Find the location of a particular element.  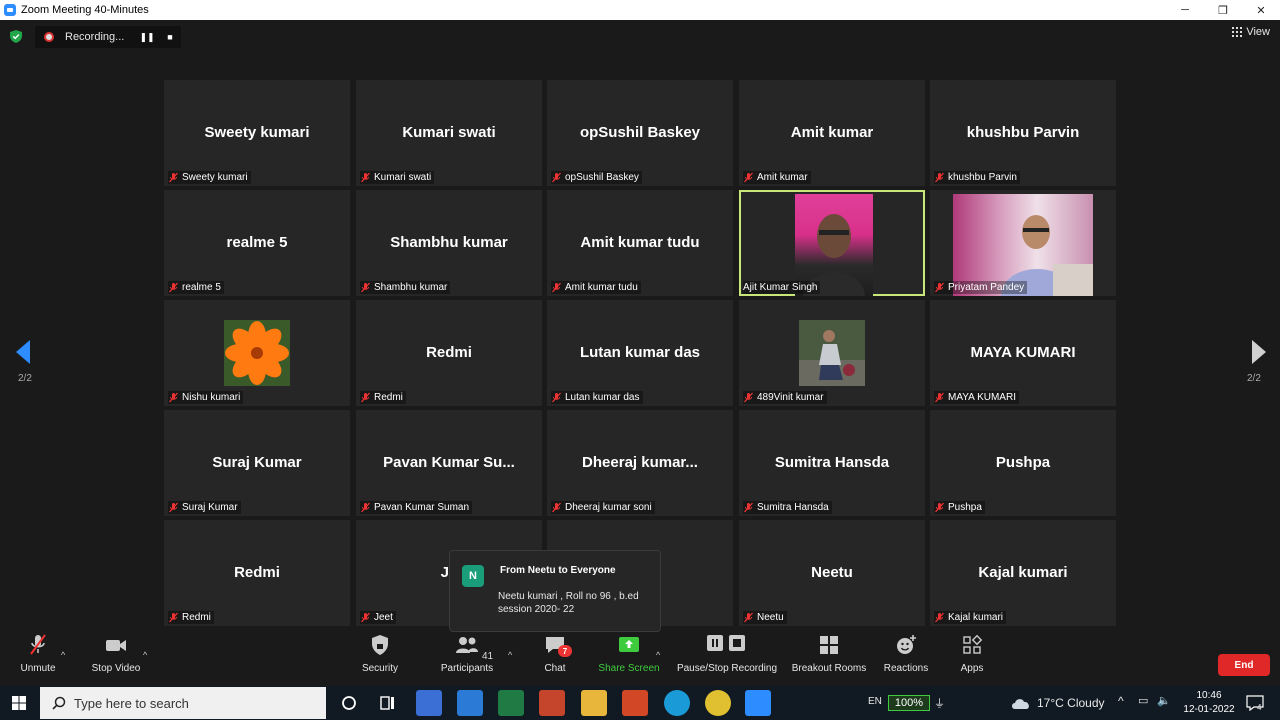

participant-tile: khushbu Parvin khushbu Parvin is located at coordinates (1023, 133).